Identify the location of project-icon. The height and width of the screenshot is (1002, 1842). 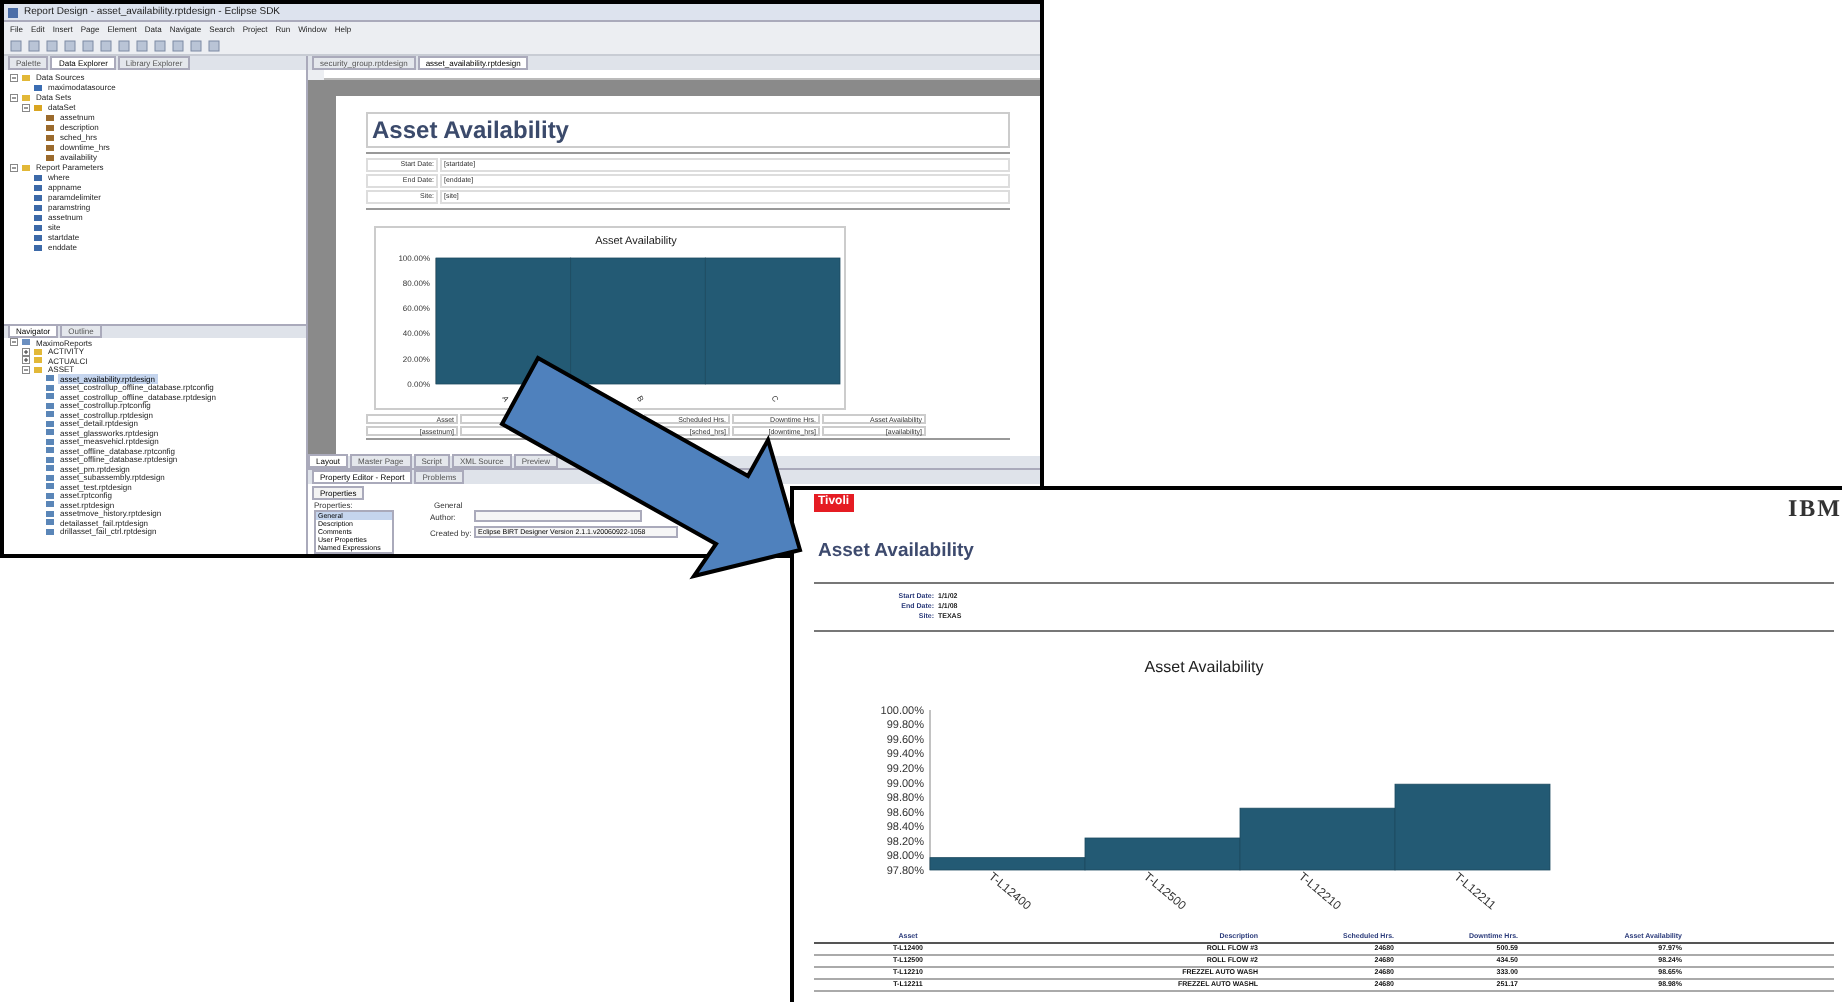
(26, 342).